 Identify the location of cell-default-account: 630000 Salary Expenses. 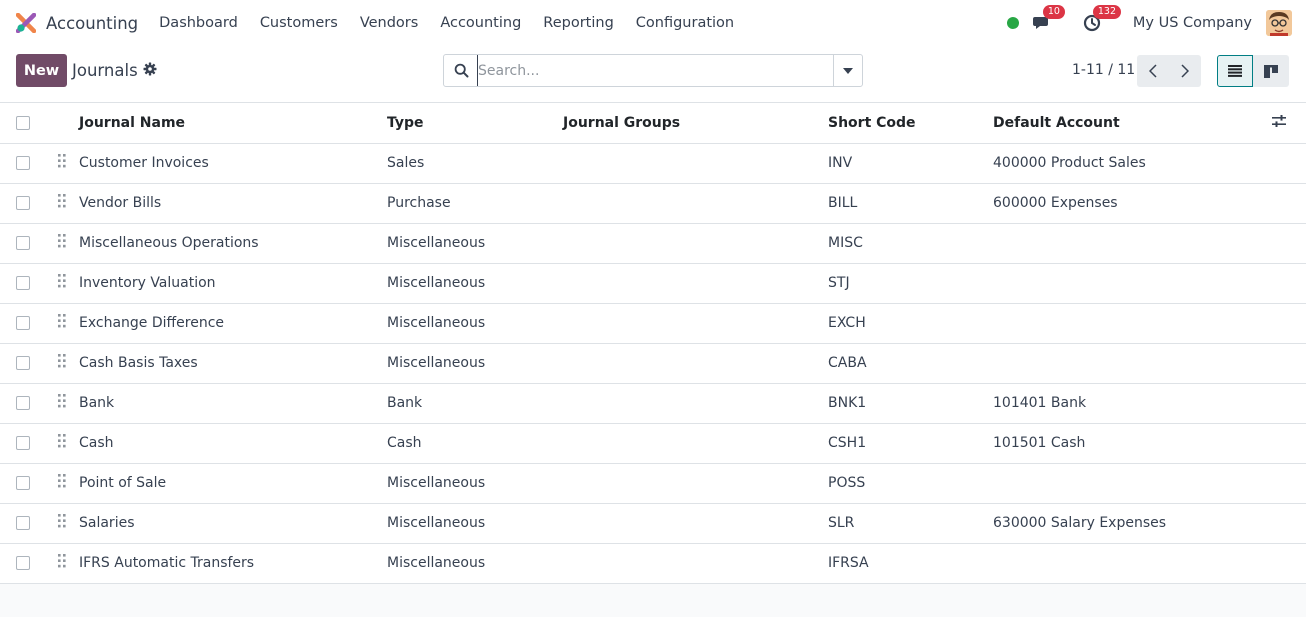
(1132, 523).